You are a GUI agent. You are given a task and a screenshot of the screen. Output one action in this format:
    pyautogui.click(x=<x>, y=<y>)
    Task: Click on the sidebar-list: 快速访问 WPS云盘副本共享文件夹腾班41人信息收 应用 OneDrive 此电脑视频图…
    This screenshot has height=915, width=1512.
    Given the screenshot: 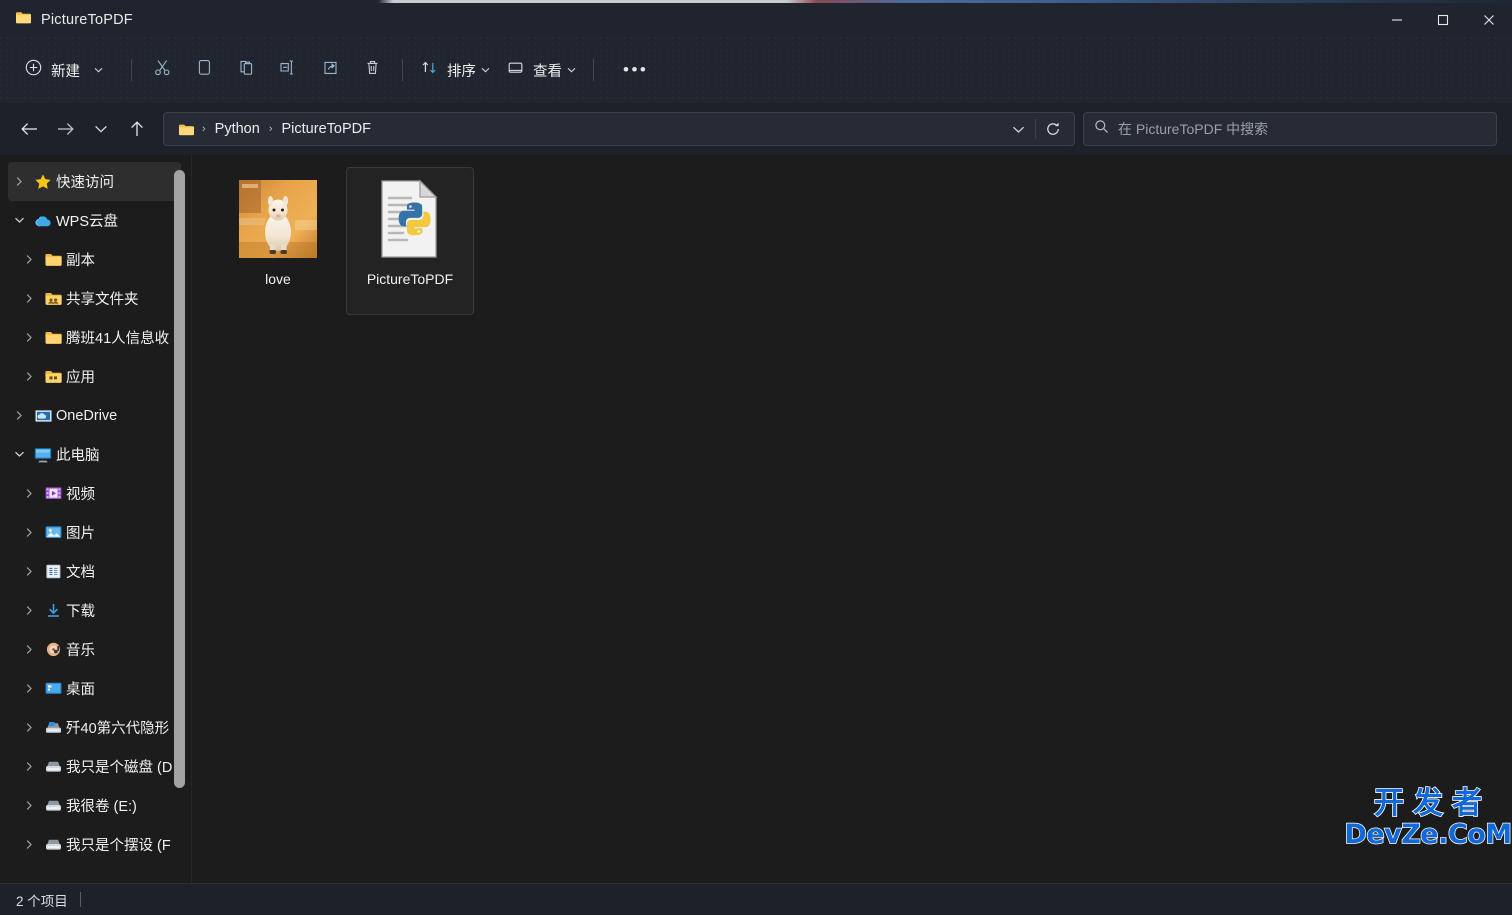 What is the action you would take?
    pyautogui.click(x=95, y=513)
    